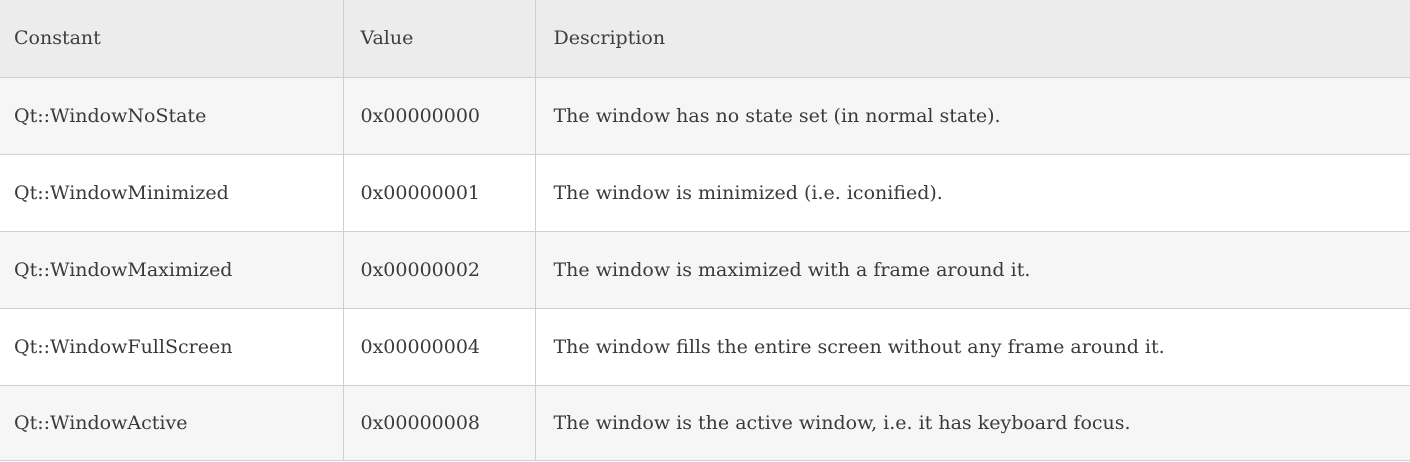 This screenshot has height=462, width=1410. I want to click on cell-value: 0x00000008, so click(439, 423).